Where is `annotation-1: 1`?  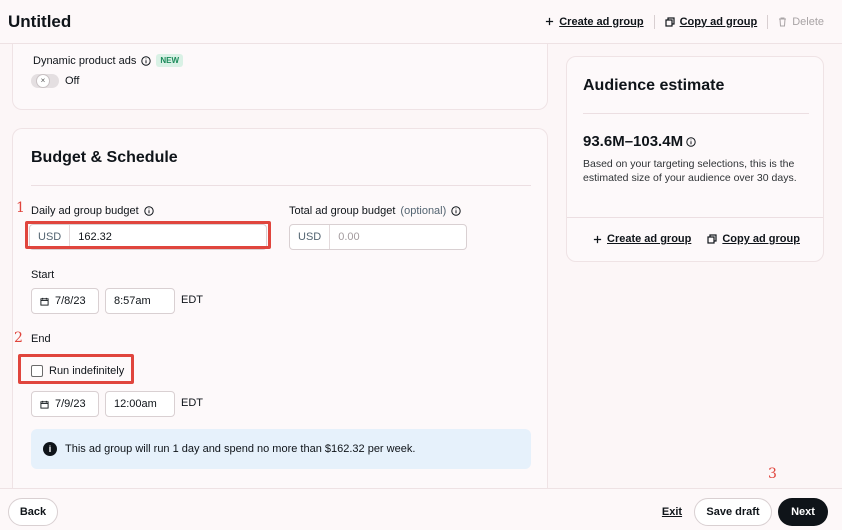
annotation-1: 1 is located at coordinates (20, 208).